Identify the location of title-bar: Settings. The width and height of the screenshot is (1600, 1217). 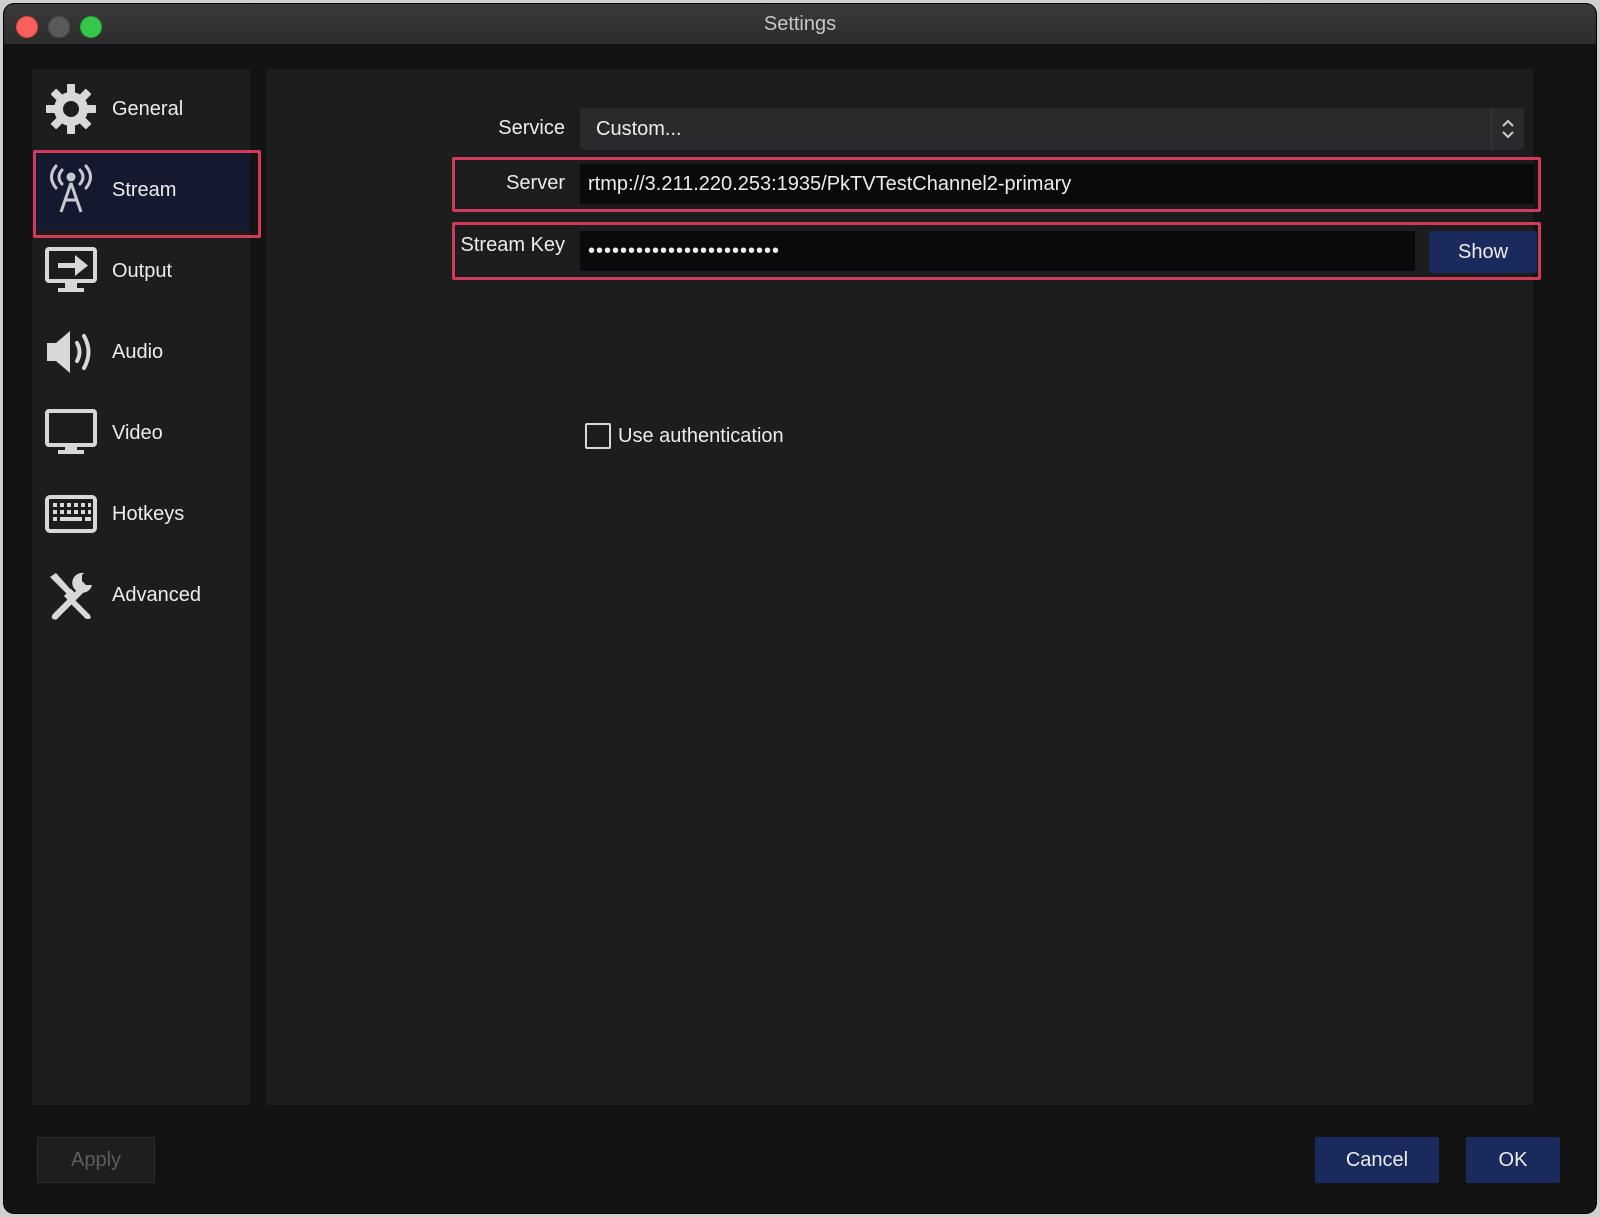
(800, 24).